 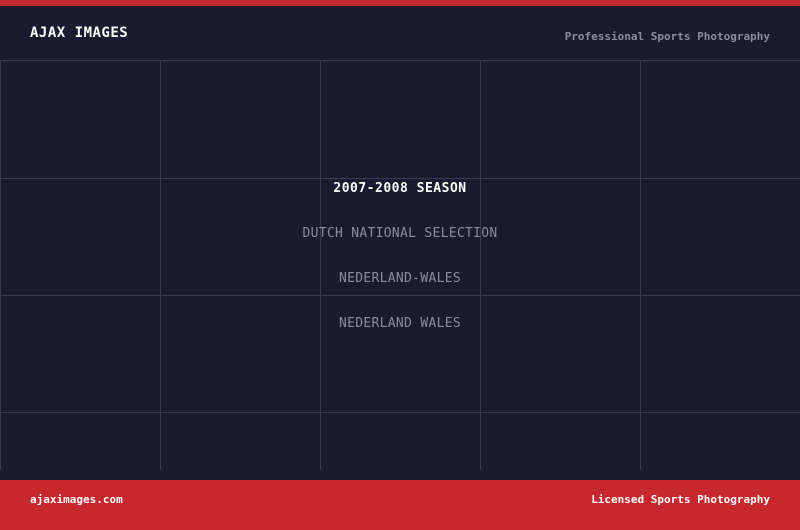 I want to click on subtitle-line: NEDERLAND-WALES, so click(x=400, y=278).